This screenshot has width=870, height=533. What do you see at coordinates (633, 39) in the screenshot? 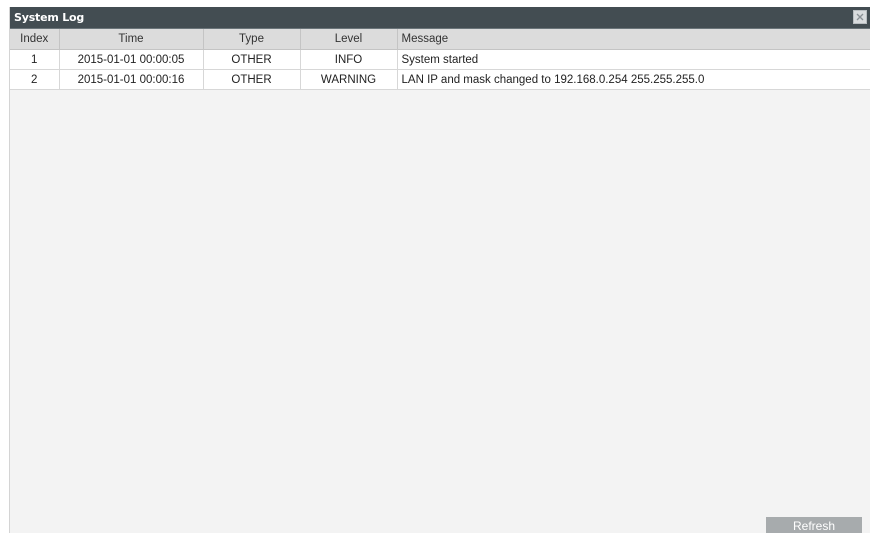
I see `column-header-message: Message` at bounding box center [633, 39].